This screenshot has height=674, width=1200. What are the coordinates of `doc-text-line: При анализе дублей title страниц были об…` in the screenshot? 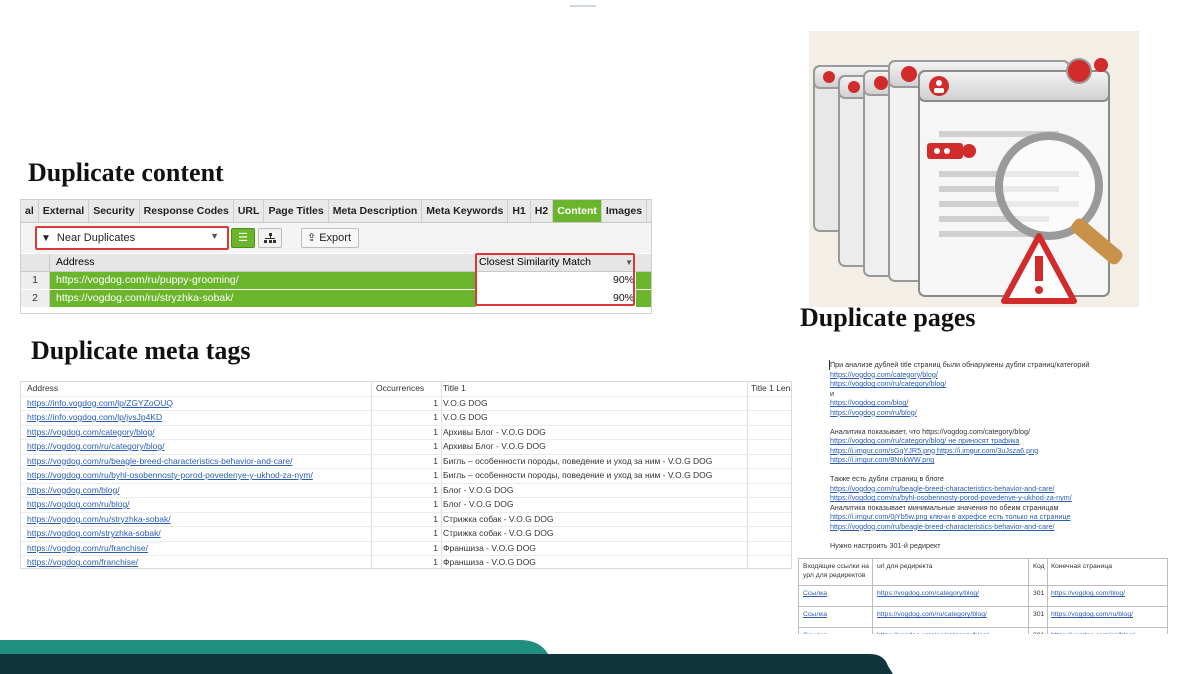 It's located at (960, 364).